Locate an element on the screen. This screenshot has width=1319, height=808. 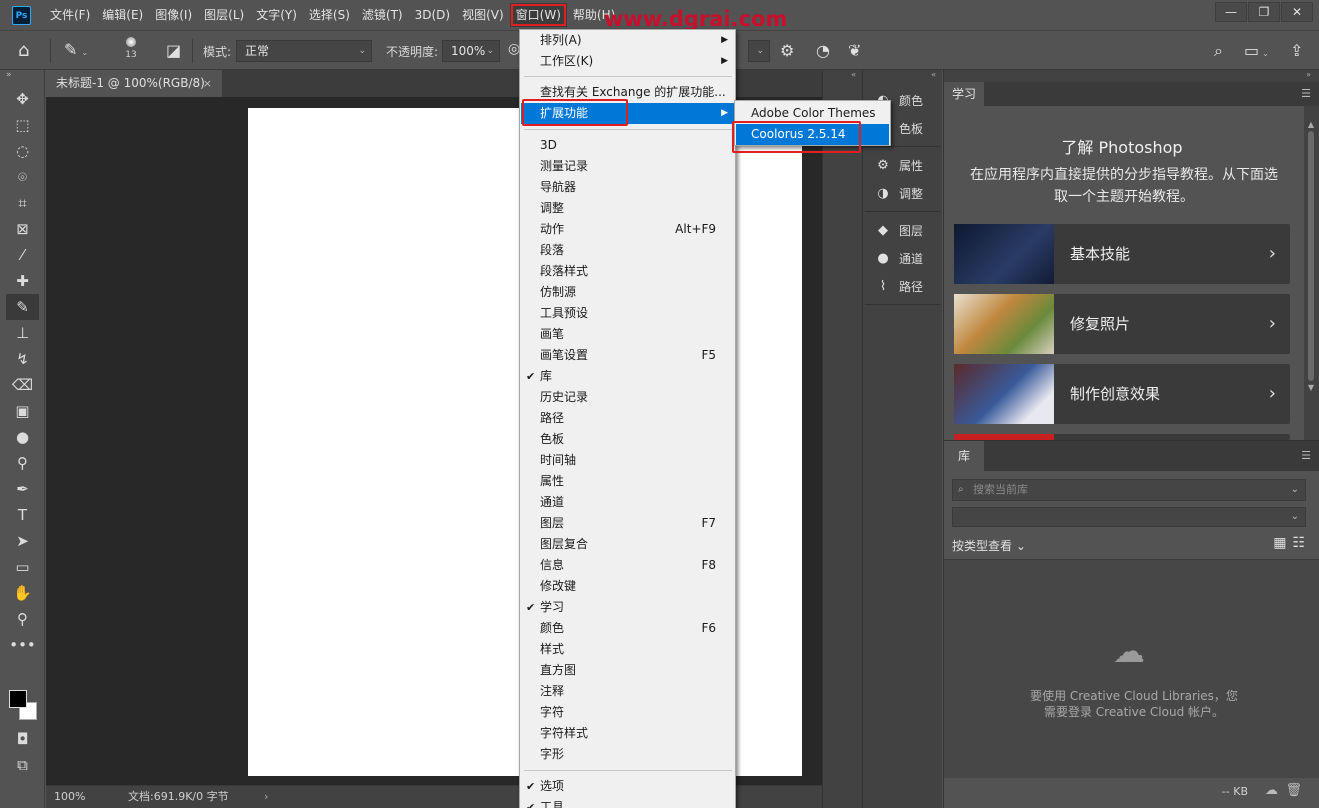
menu-item-character: 字符 is located at coordinates (627, 712).